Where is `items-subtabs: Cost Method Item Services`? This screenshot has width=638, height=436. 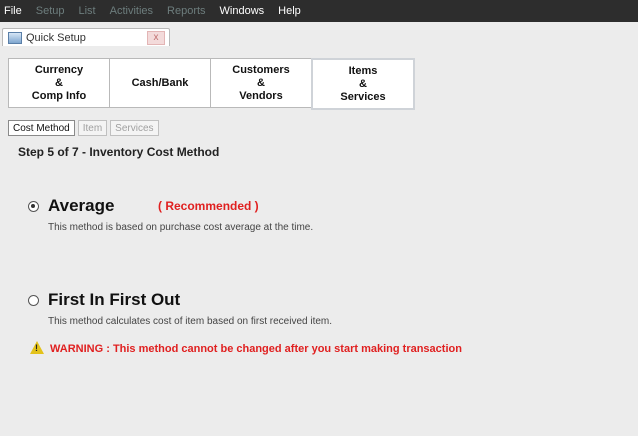
items-subtabs: Cost Method Item Services is located at coordinates (85, 128).